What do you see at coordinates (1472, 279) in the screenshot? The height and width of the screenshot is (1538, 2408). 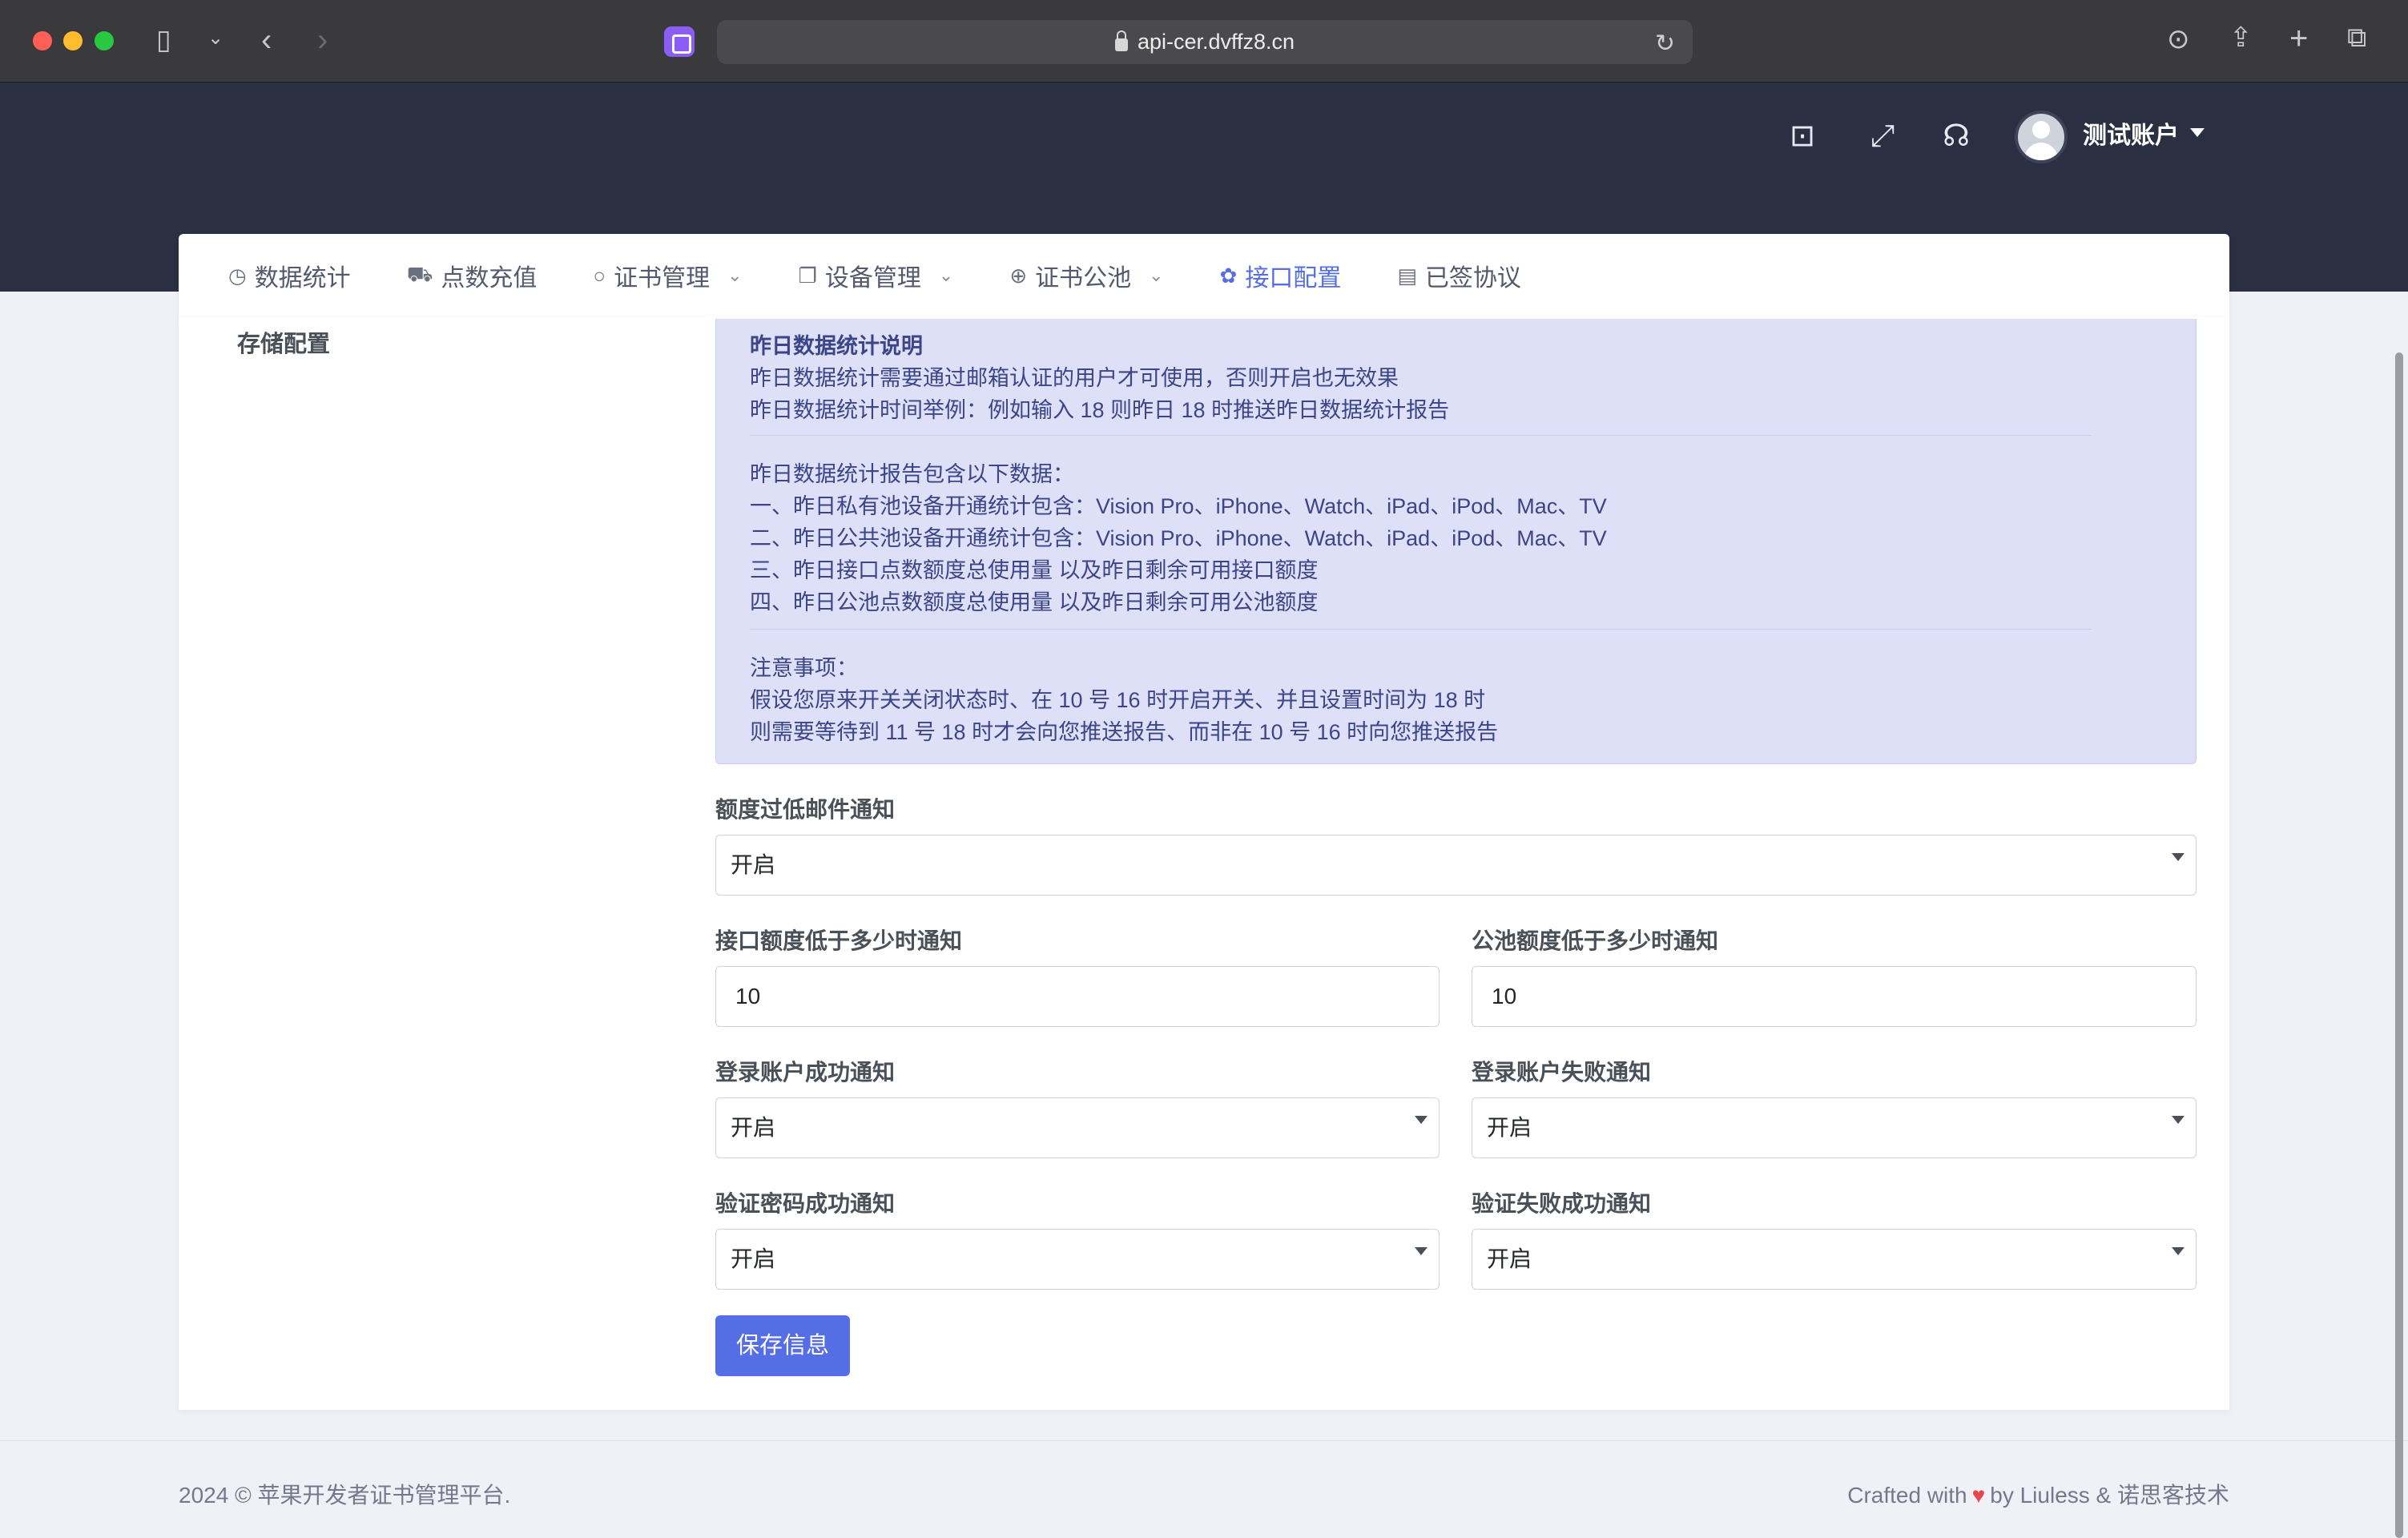 I see `nav-item-label: 已签协议` at bounding box center [1472, 279].